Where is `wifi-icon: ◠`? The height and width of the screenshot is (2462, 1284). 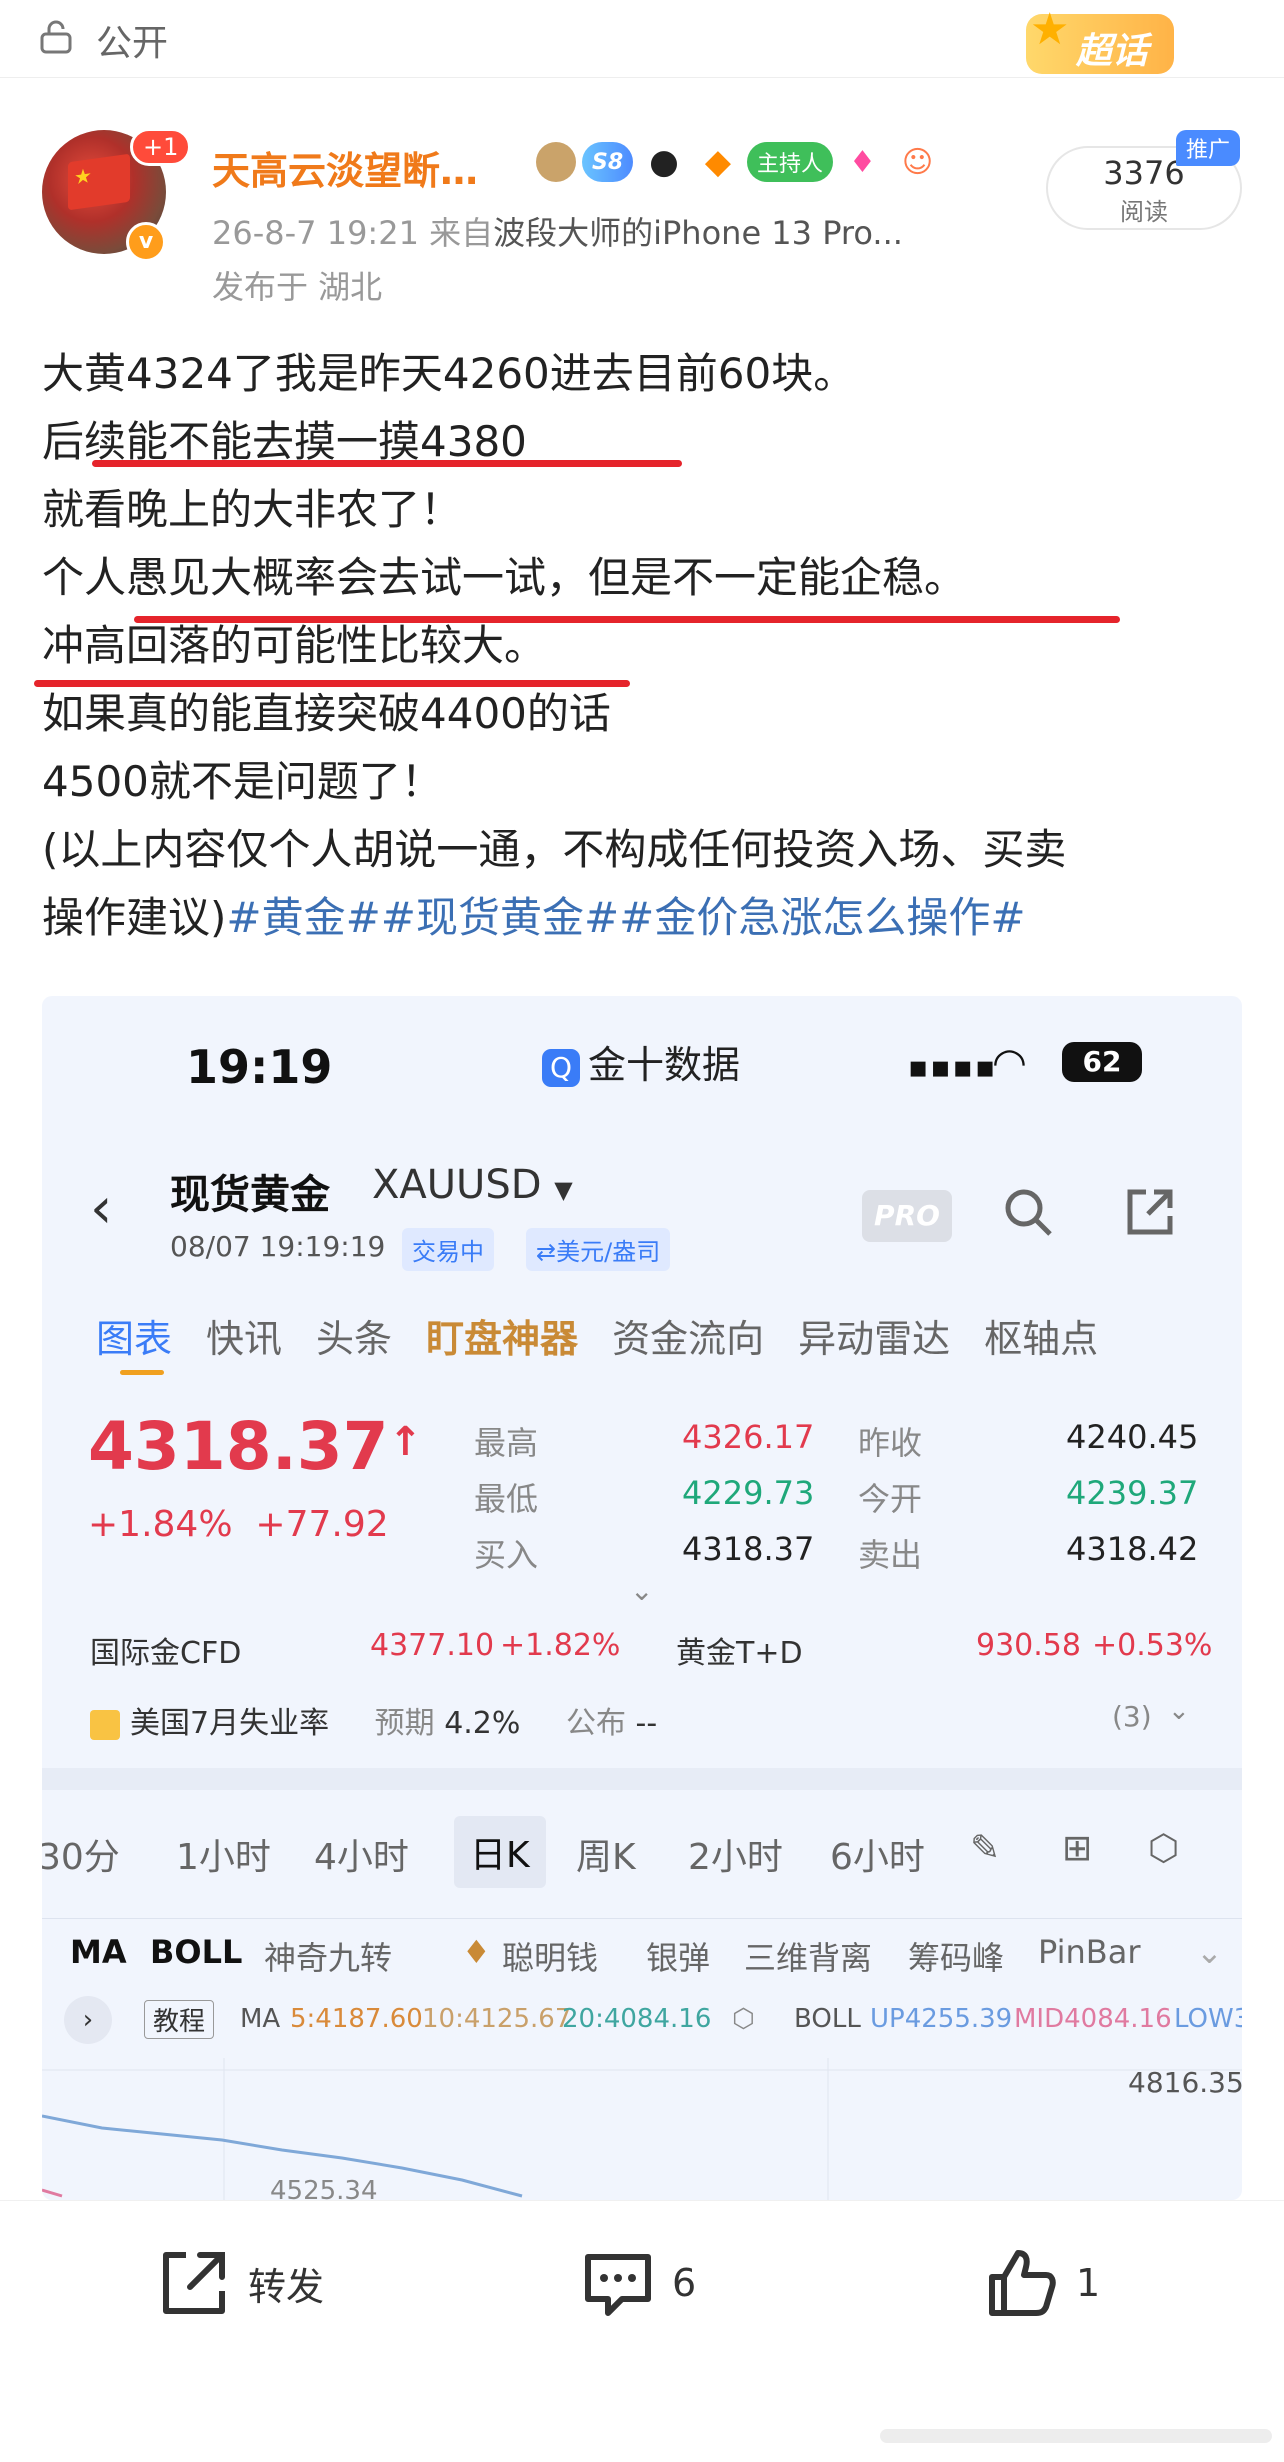
wifi-icon: ◠ is located at coordinates (1009, 1063).